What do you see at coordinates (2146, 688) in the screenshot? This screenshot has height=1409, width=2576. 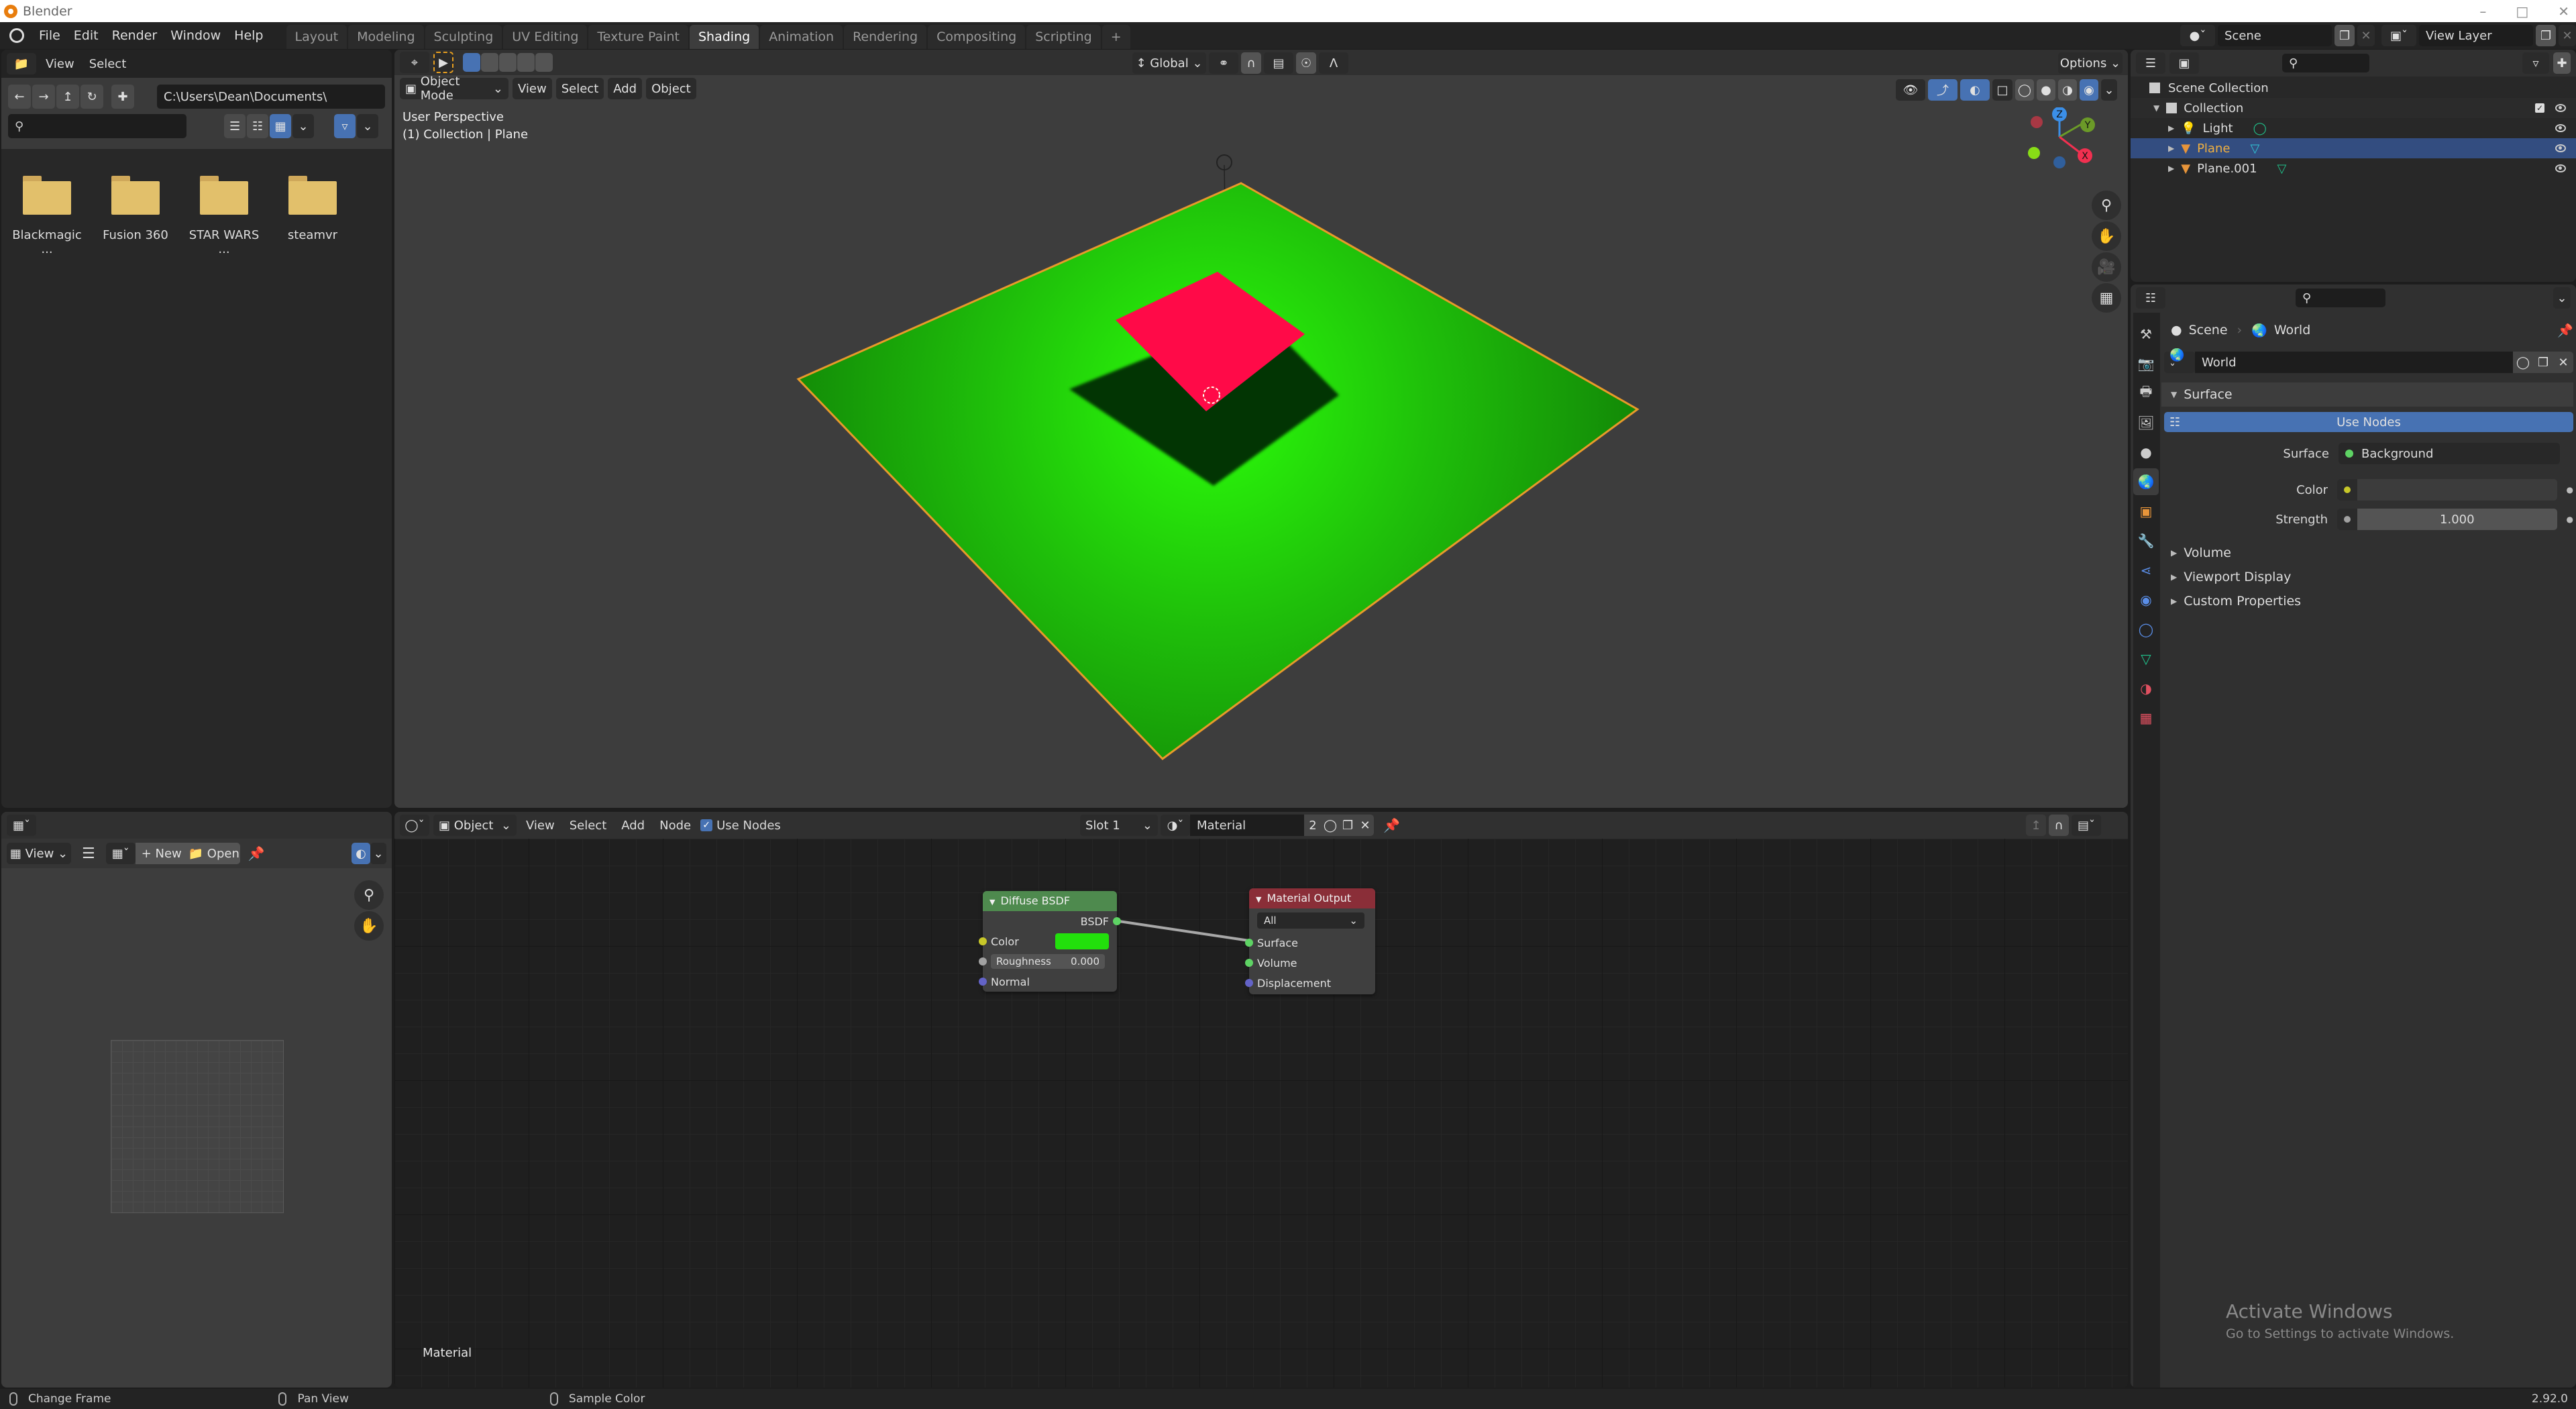 I see `material-tab-icon: ◑` at bounding box center [2146, 688].